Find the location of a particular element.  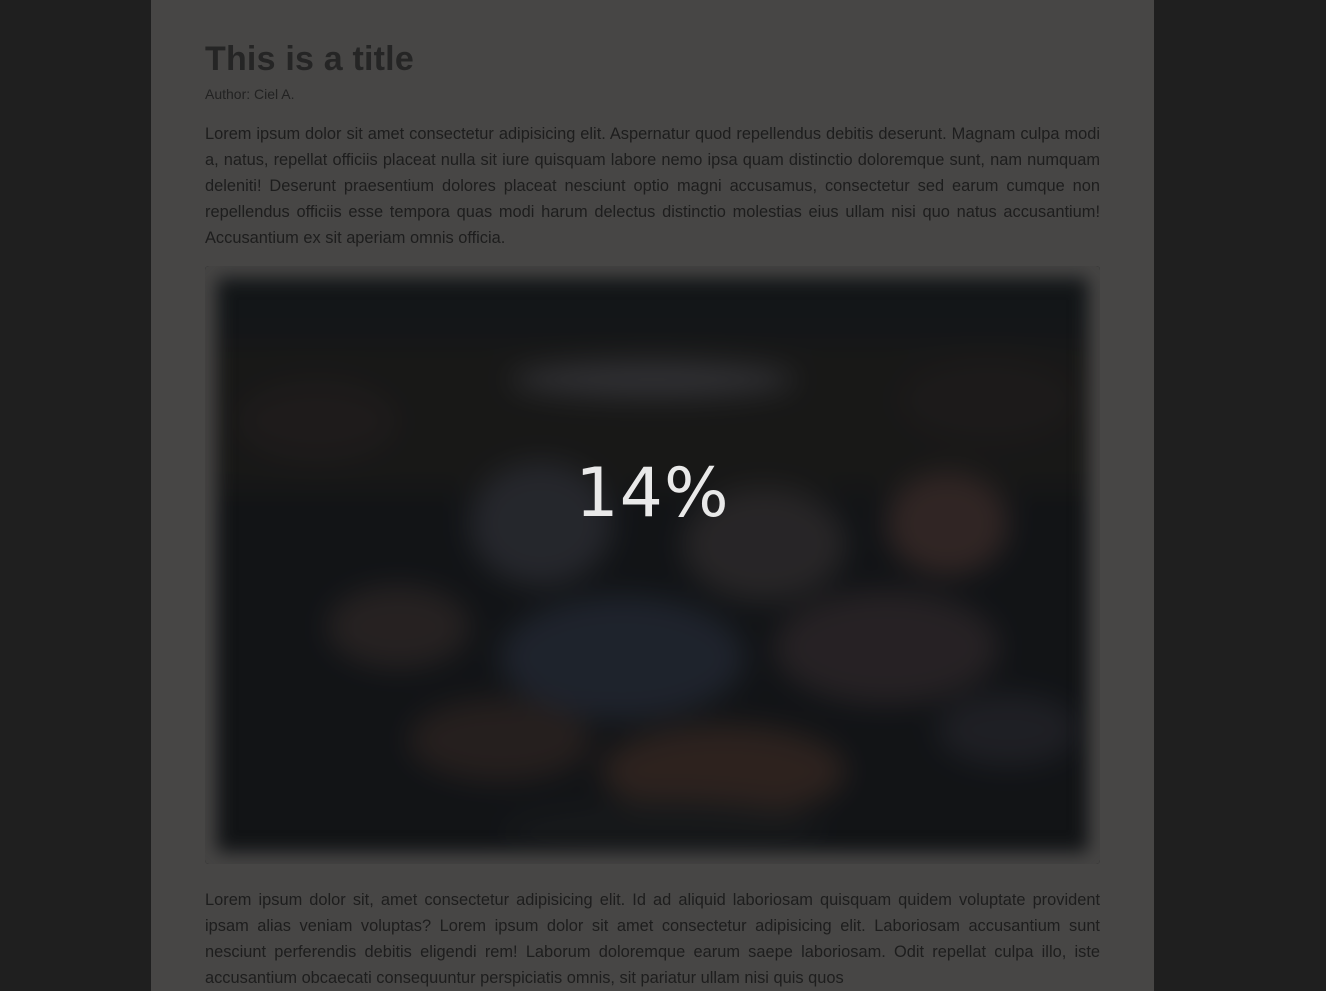

article-author: Author: Ciel A. is located at coordinates (250, 94).